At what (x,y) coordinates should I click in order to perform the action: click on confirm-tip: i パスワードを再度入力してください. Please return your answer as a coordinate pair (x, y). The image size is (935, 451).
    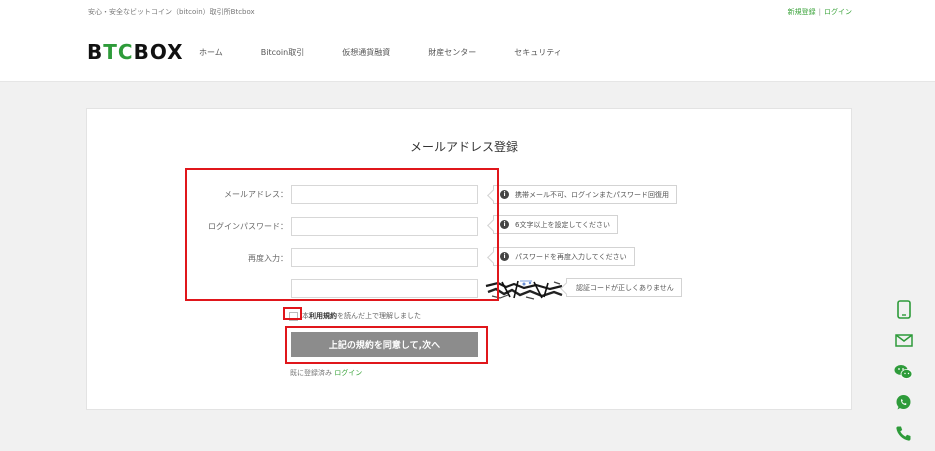
    Looking at the image, I should click on (564, 256).